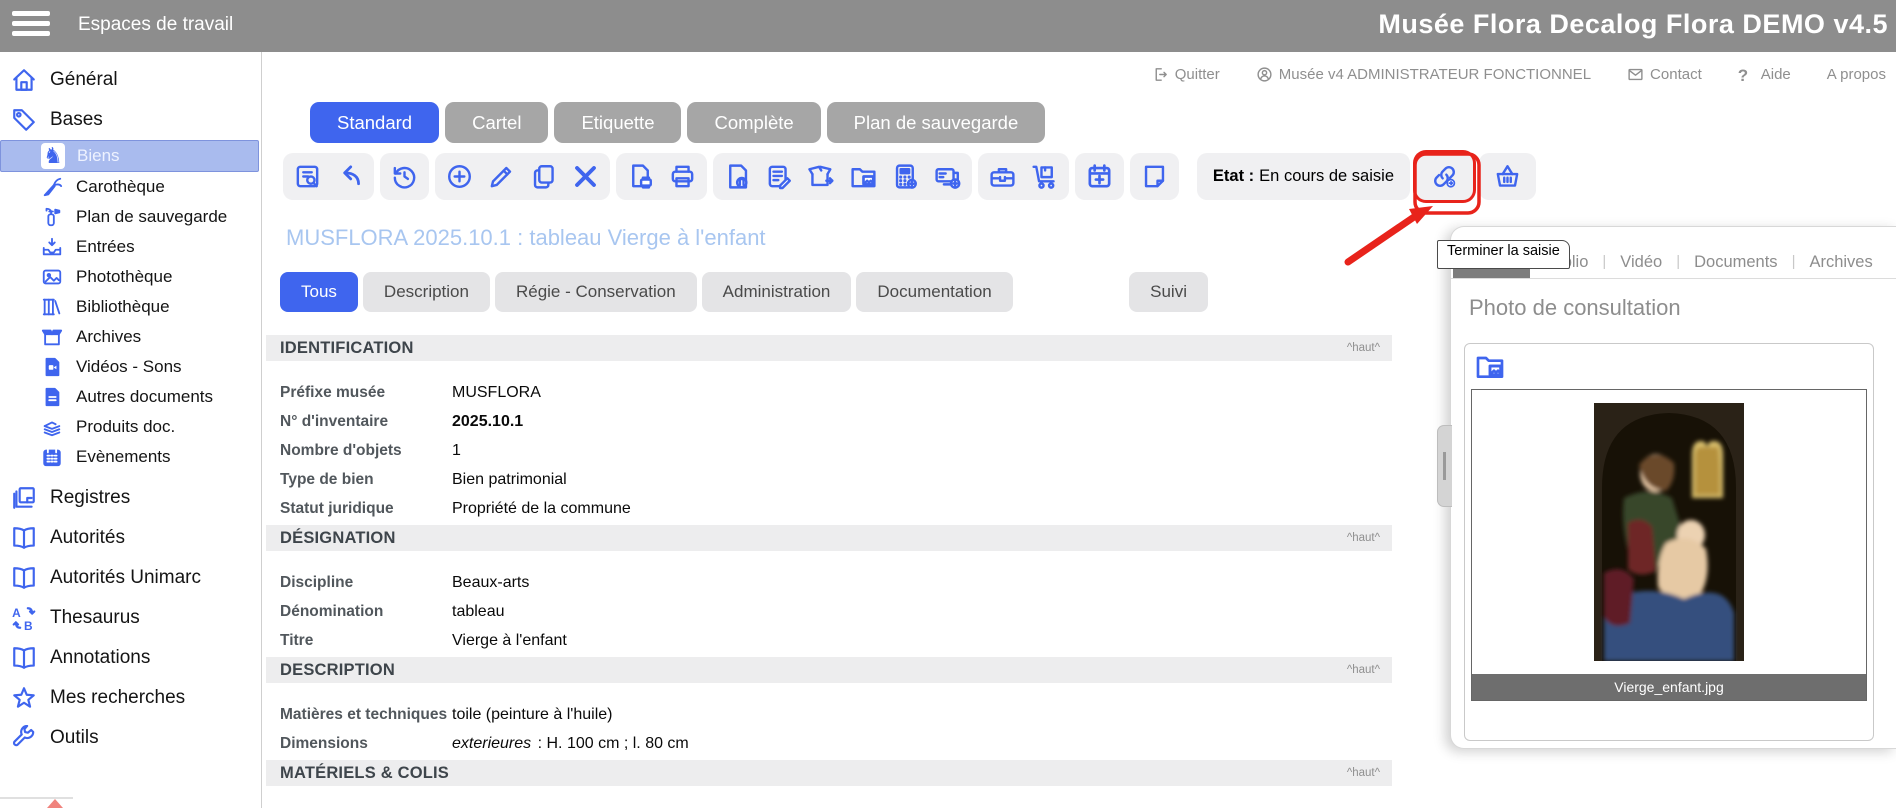 The image size is (1896, 808). What do you see at coordinates (123, 306) in the screenshot?
I see `sidebar-item-label: Bibliothèque` at bounding box center [123, 306].